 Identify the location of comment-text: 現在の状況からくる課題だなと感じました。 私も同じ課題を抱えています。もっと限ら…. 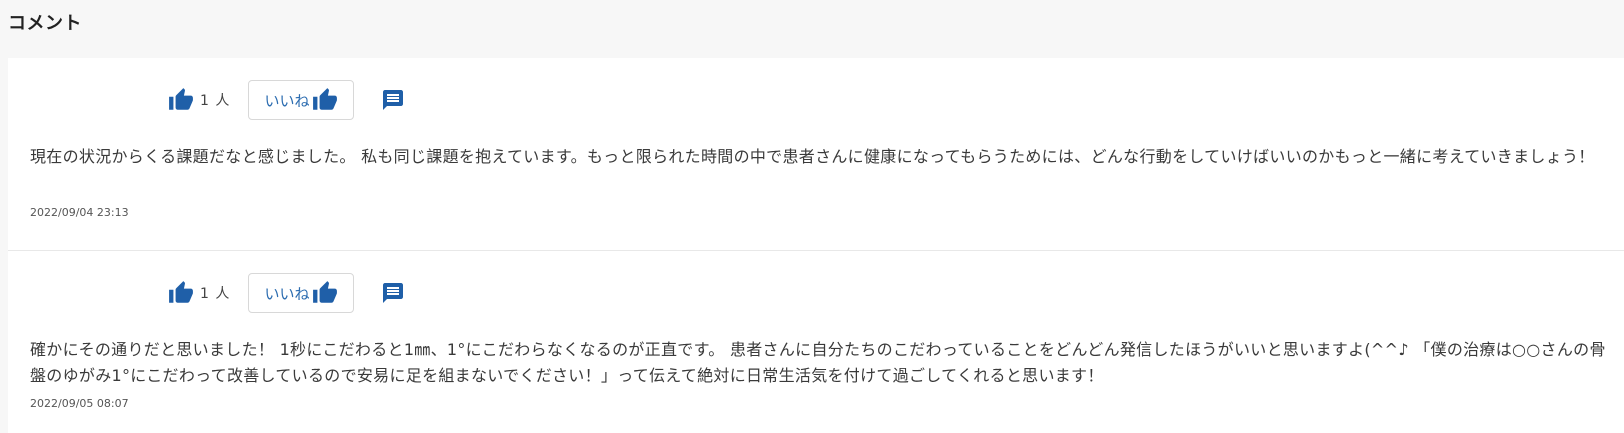
(812, 156).